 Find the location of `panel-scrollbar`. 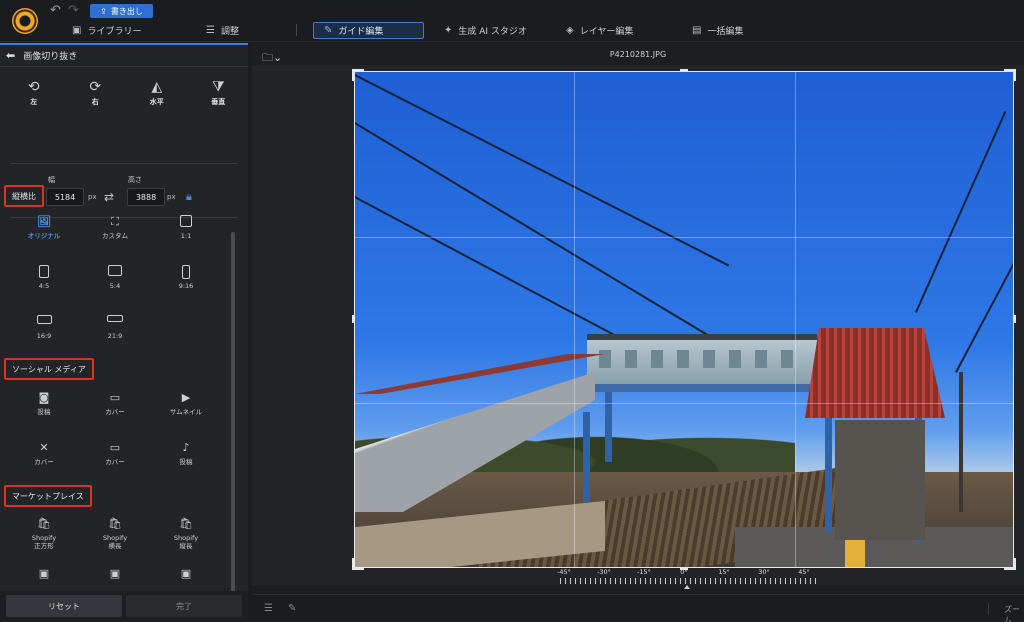

panel-scrollbar is located at coordinates (233, 427).